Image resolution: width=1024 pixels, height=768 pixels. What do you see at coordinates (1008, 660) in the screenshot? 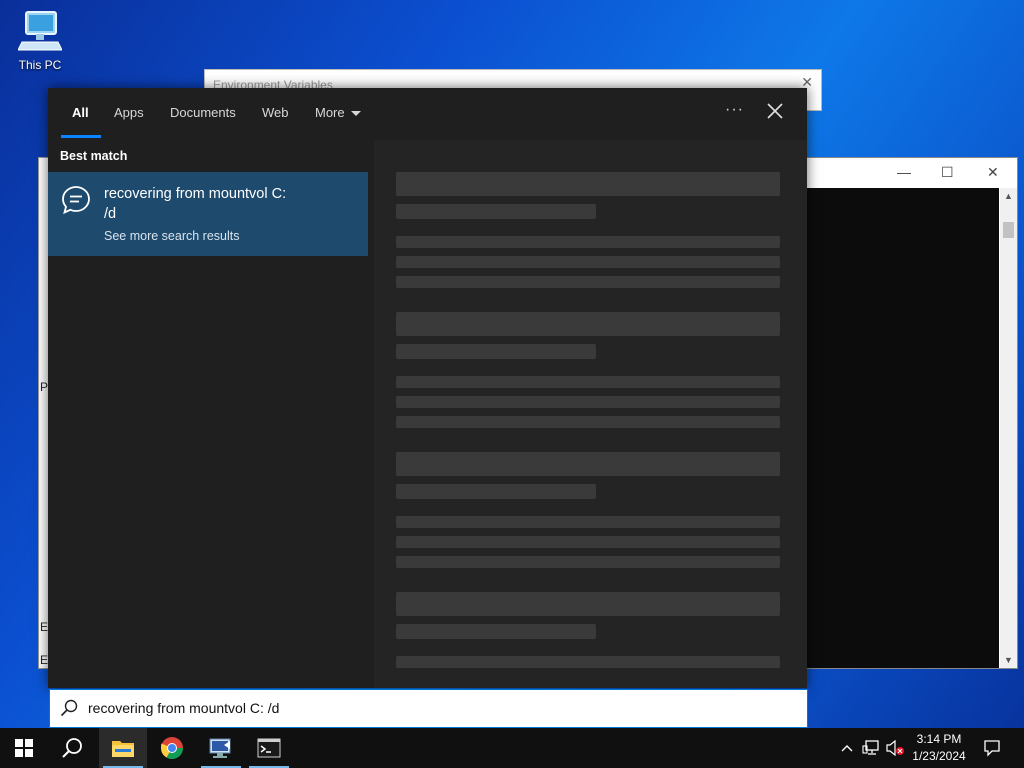
I see `scroll-down-icon: ▼` at bounding box center [1008, 660].